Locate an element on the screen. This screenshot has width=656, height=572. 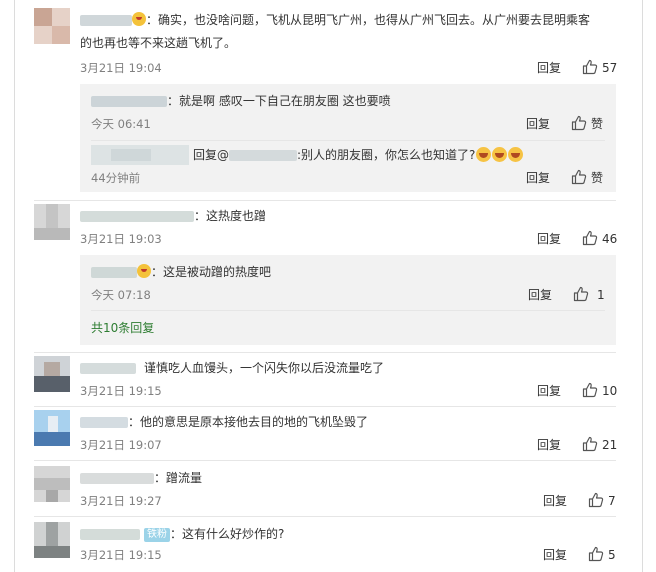
comment-text-continued: 的也再也等不来这趟飞机了。 is located at coordinates (158, 43).